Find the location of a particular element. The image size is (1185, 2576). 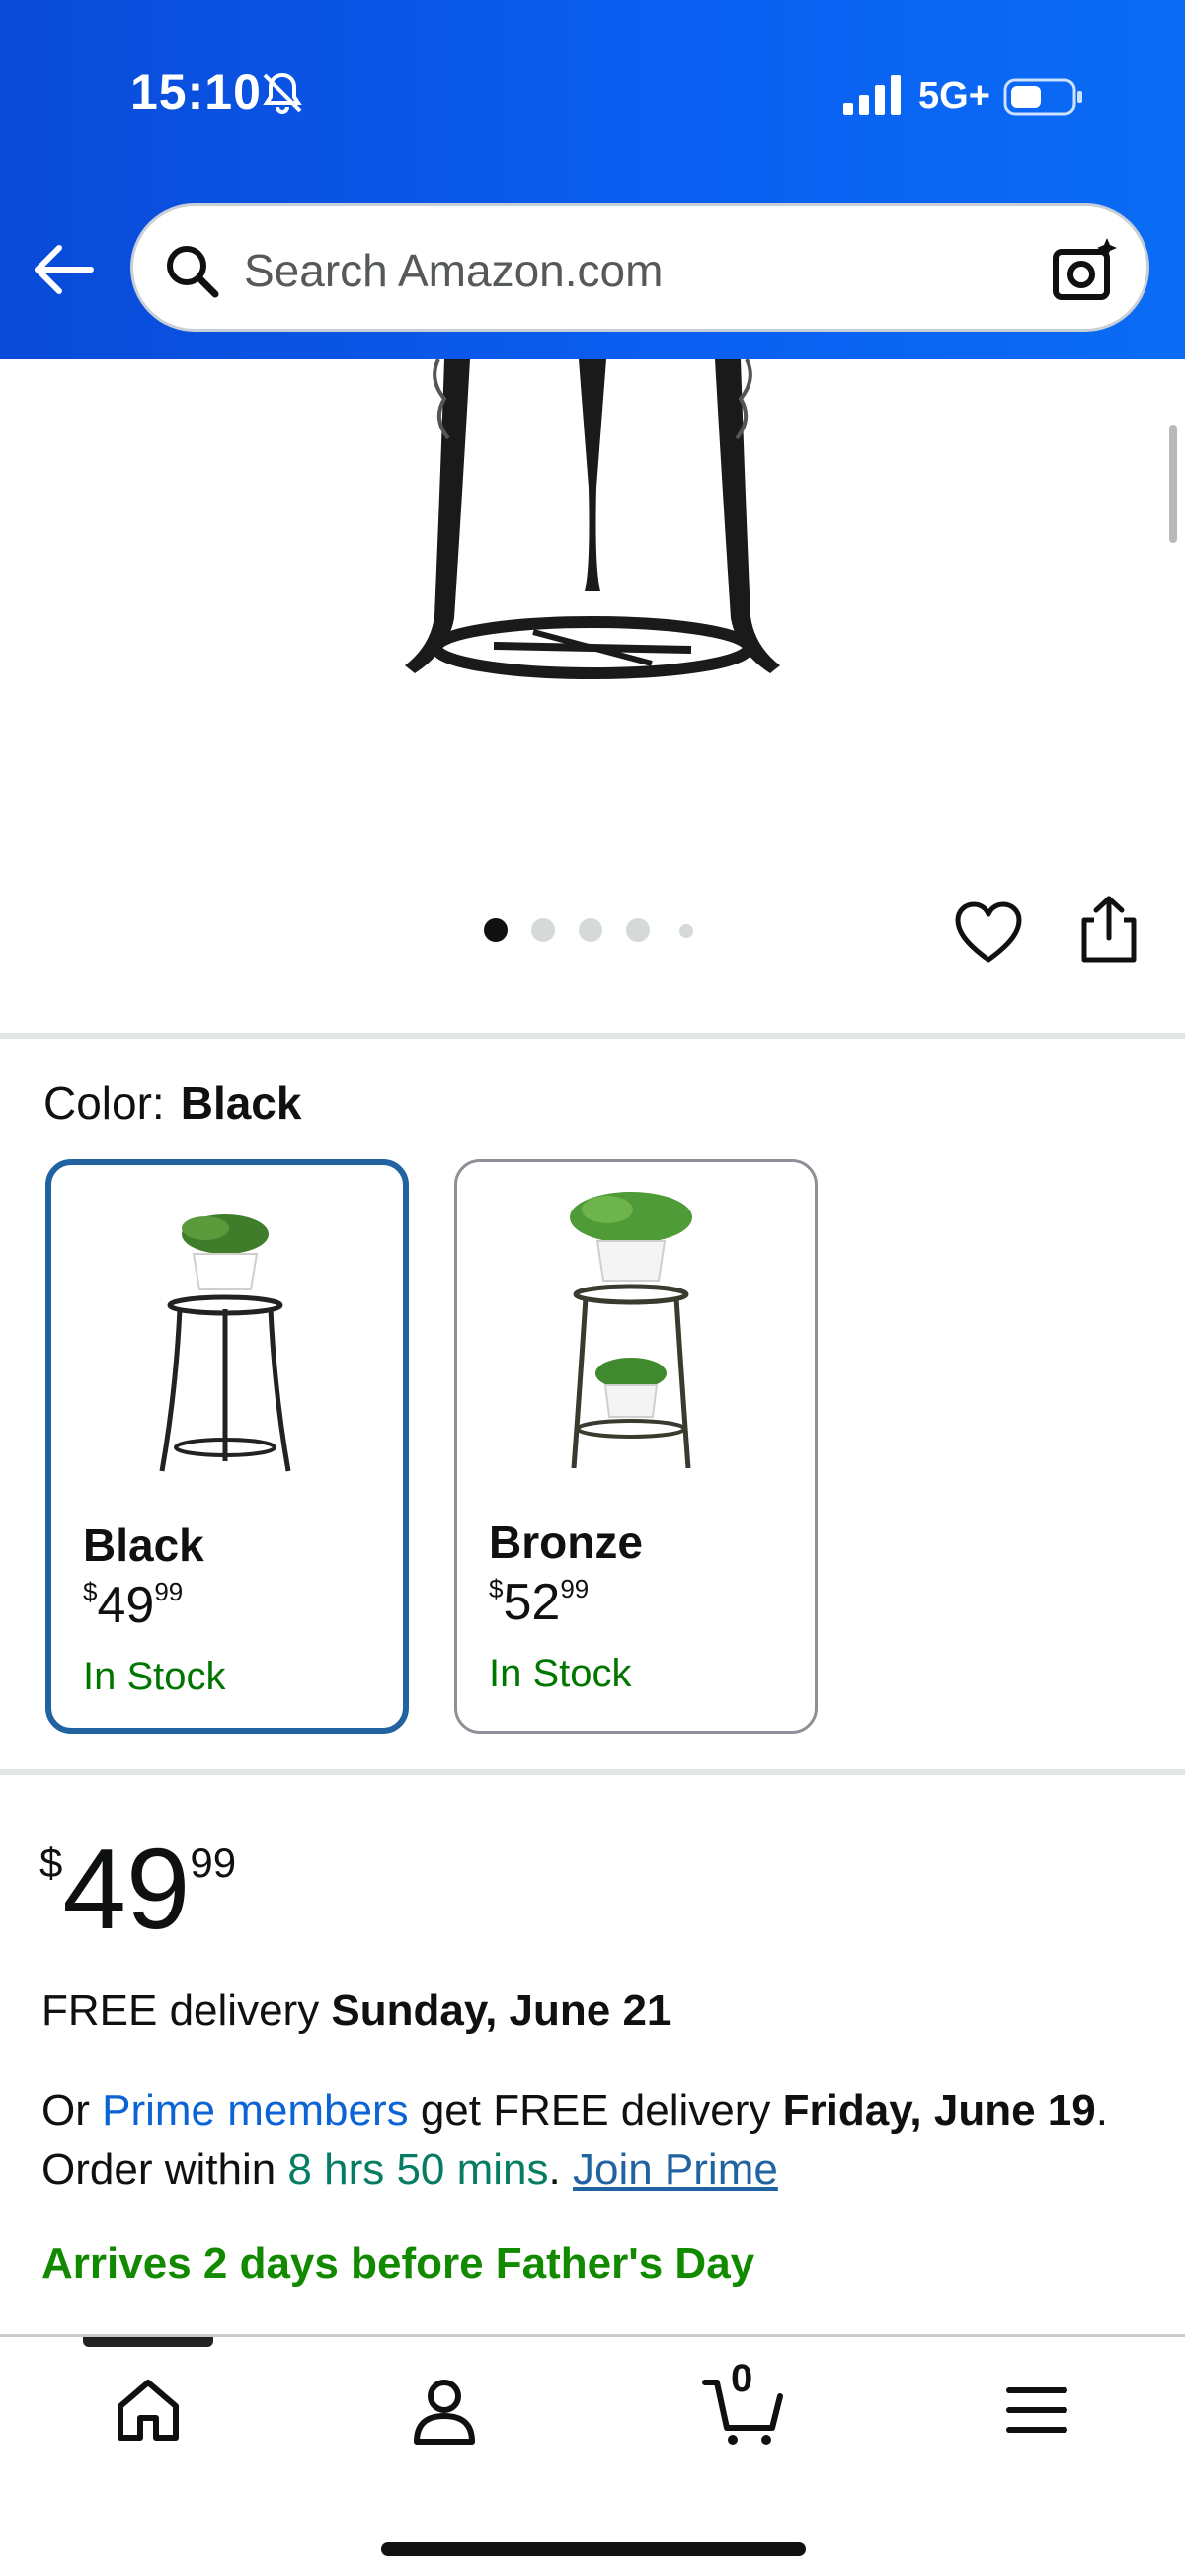

color-swatch-bronze: Bronze $5299 In Stock is located at coordinates (636, 1446).